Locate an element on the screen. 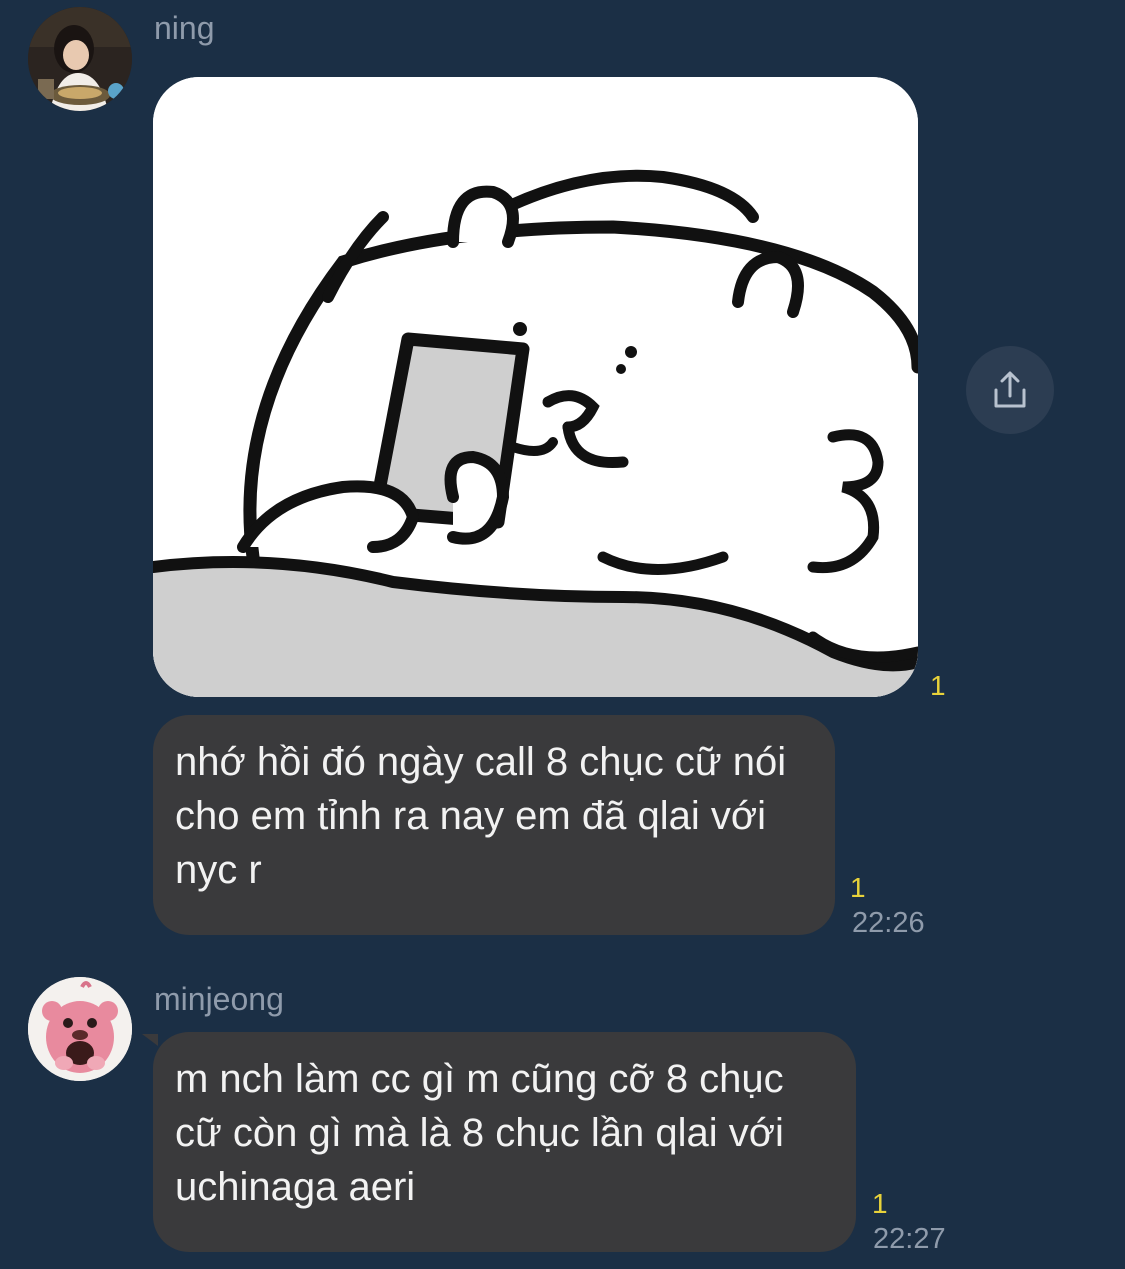 The width and height of the screenshot is (1125, 1269). share-icon is located at coordinates (1010, 389).